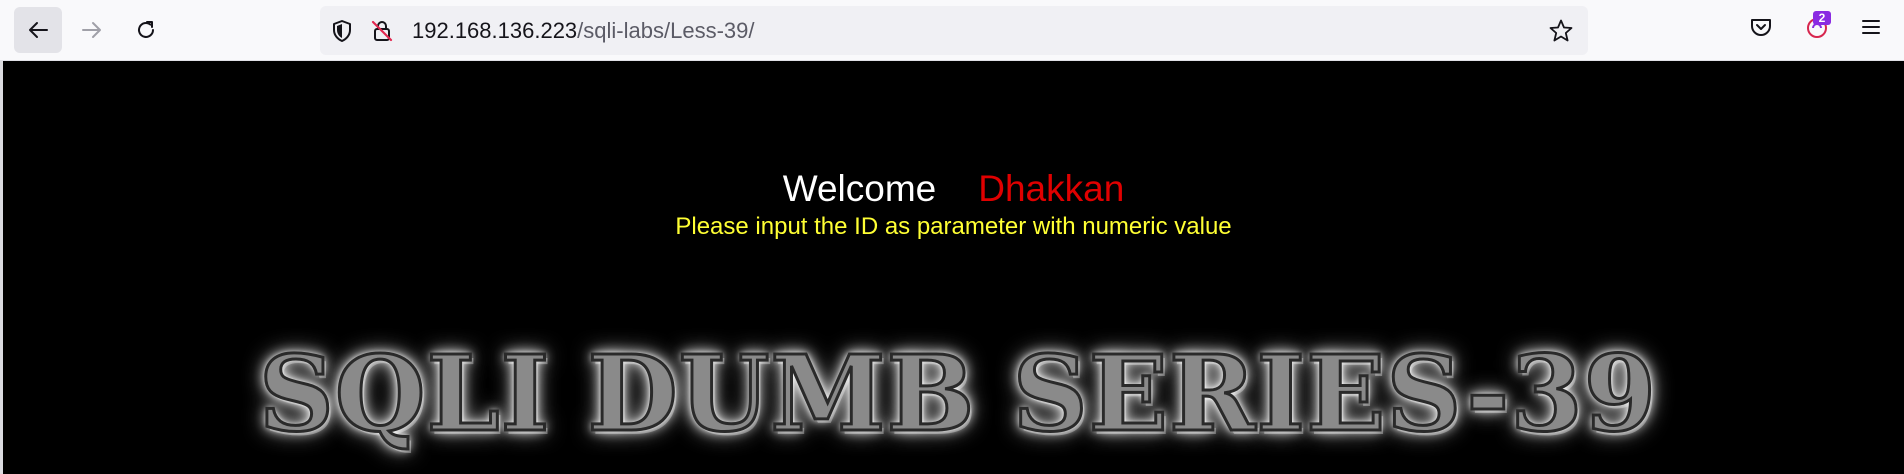 Image resolution: width=1904 pixels, height=474 pixels. What do you see at coordinates (495, 30) in the screenshot?
I see `url-host: 192.168.136.223` at bounding box center [495, 30].